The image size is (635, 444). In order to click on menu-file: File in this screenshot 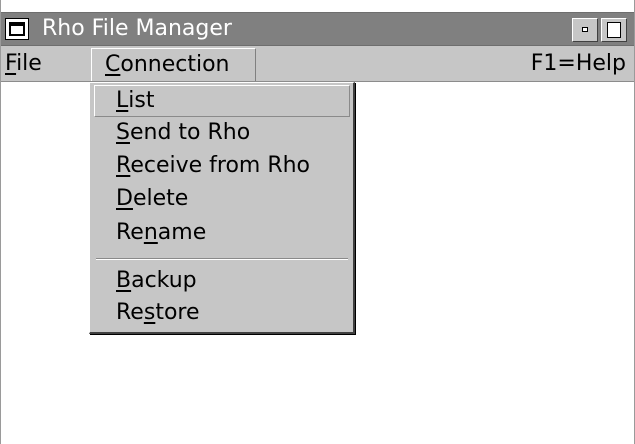, I will do `click(23, 64)`.